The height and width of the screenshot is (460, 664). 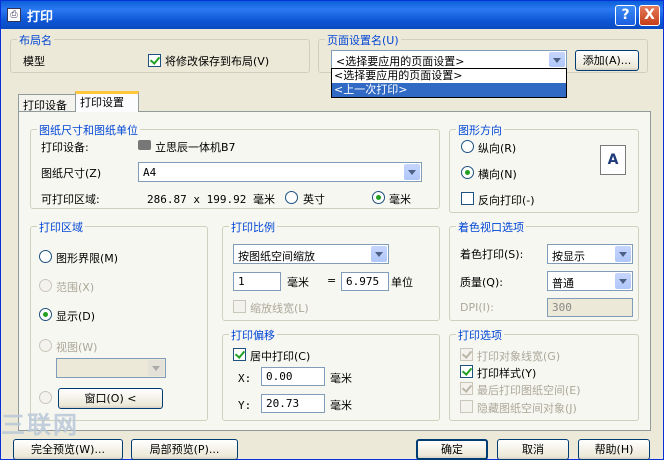 I want to click on hide-objects-label: 隐藏图纸空间对象(J), so click(x=527, y=408).